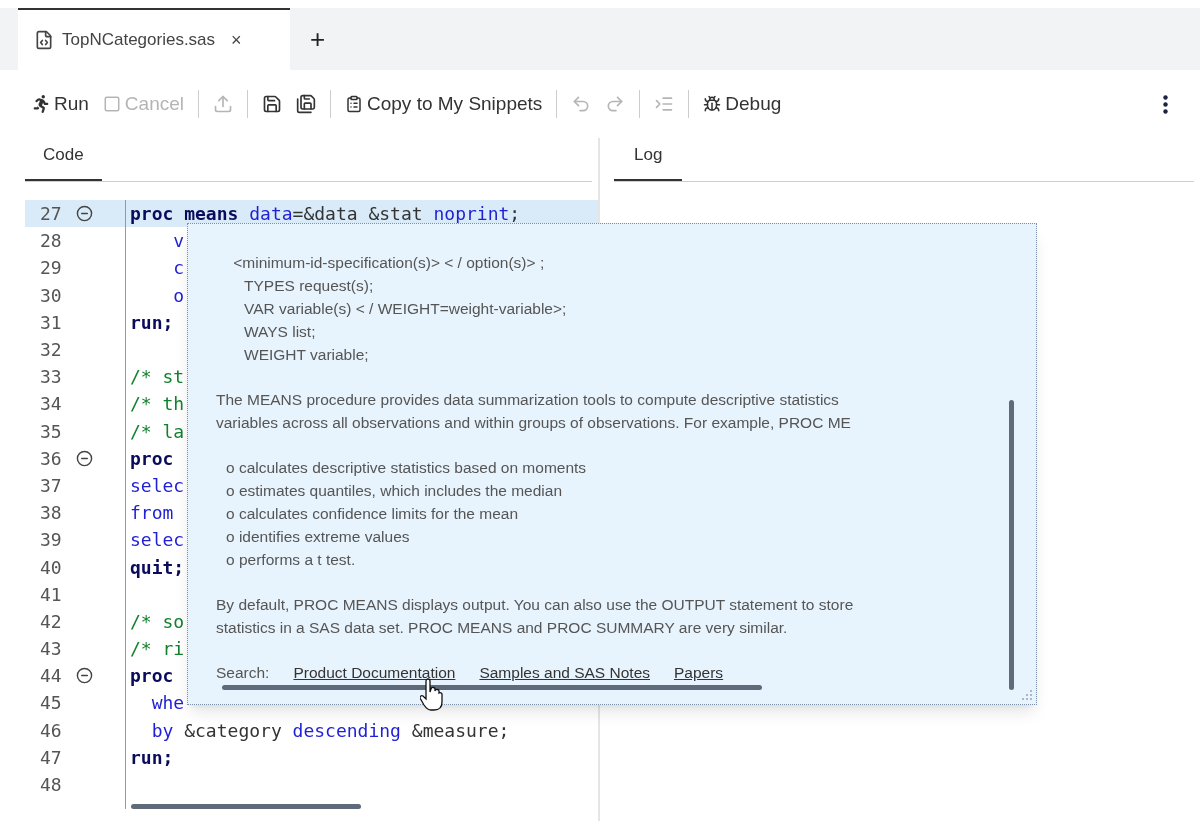 This screenshot has width=1200, height=821. I want to click on toolbar-button: Debug, so click(742, 104).